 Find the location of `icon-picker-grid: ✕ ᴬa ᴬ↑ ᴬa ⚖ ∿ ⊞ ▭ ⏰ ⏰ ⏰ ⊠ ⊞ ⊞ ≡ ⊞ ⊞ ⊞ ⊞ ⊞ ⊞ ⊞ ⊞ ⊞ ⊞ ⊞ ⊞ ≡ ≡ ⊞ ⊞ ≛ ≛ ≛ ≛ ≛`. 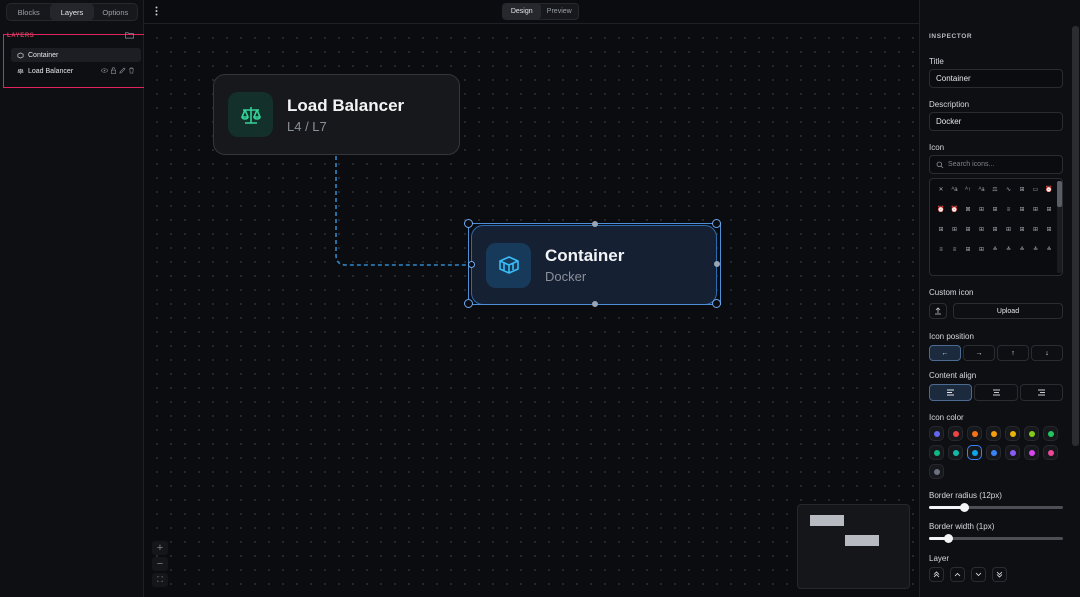

icon-picker-grid: ✕ ᴬa ᴬ↑ ᴬa ⚖ ∿ ⊞ ▭ ⏰ ⏰ ⏰ ⊠ ⊞ ⊞ ≡ ⊞ ⊞ ⊞ ⊞ ⊞ ⊞ ⊞ ⊞ ⊞ ⊞ ⊞ ⊞ ≡ ≡ ⊞ ⊞ ≛ ≛ ≛ ≛ ≛ is located at coordinates (996, 227).